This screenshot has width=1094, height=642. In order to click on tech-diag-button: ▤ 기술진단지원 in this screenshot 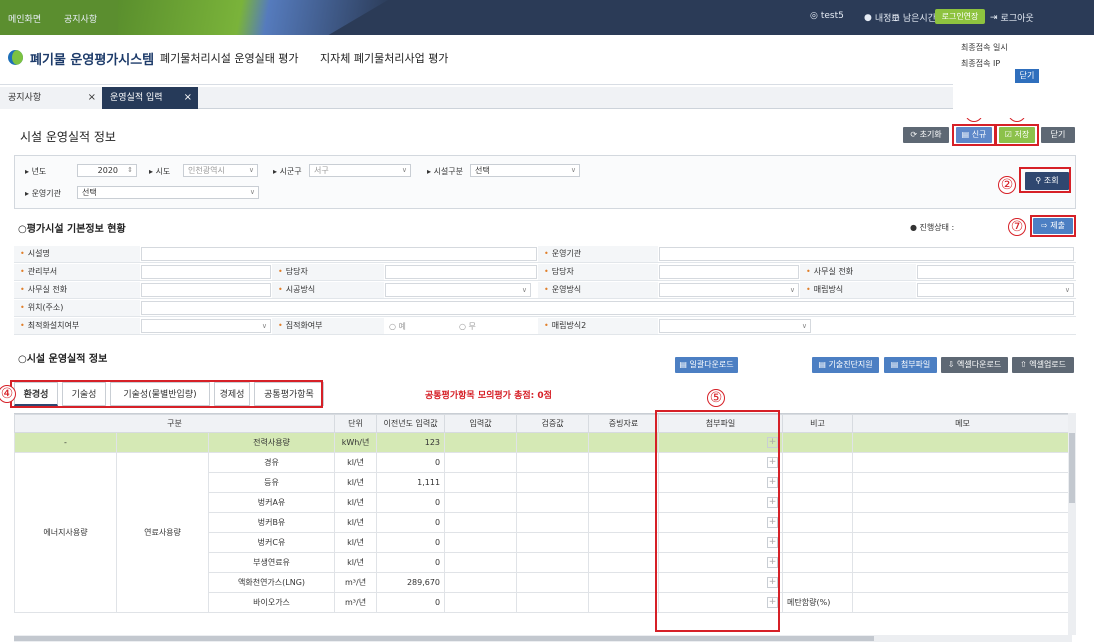, I will do `click(845, 365)`.